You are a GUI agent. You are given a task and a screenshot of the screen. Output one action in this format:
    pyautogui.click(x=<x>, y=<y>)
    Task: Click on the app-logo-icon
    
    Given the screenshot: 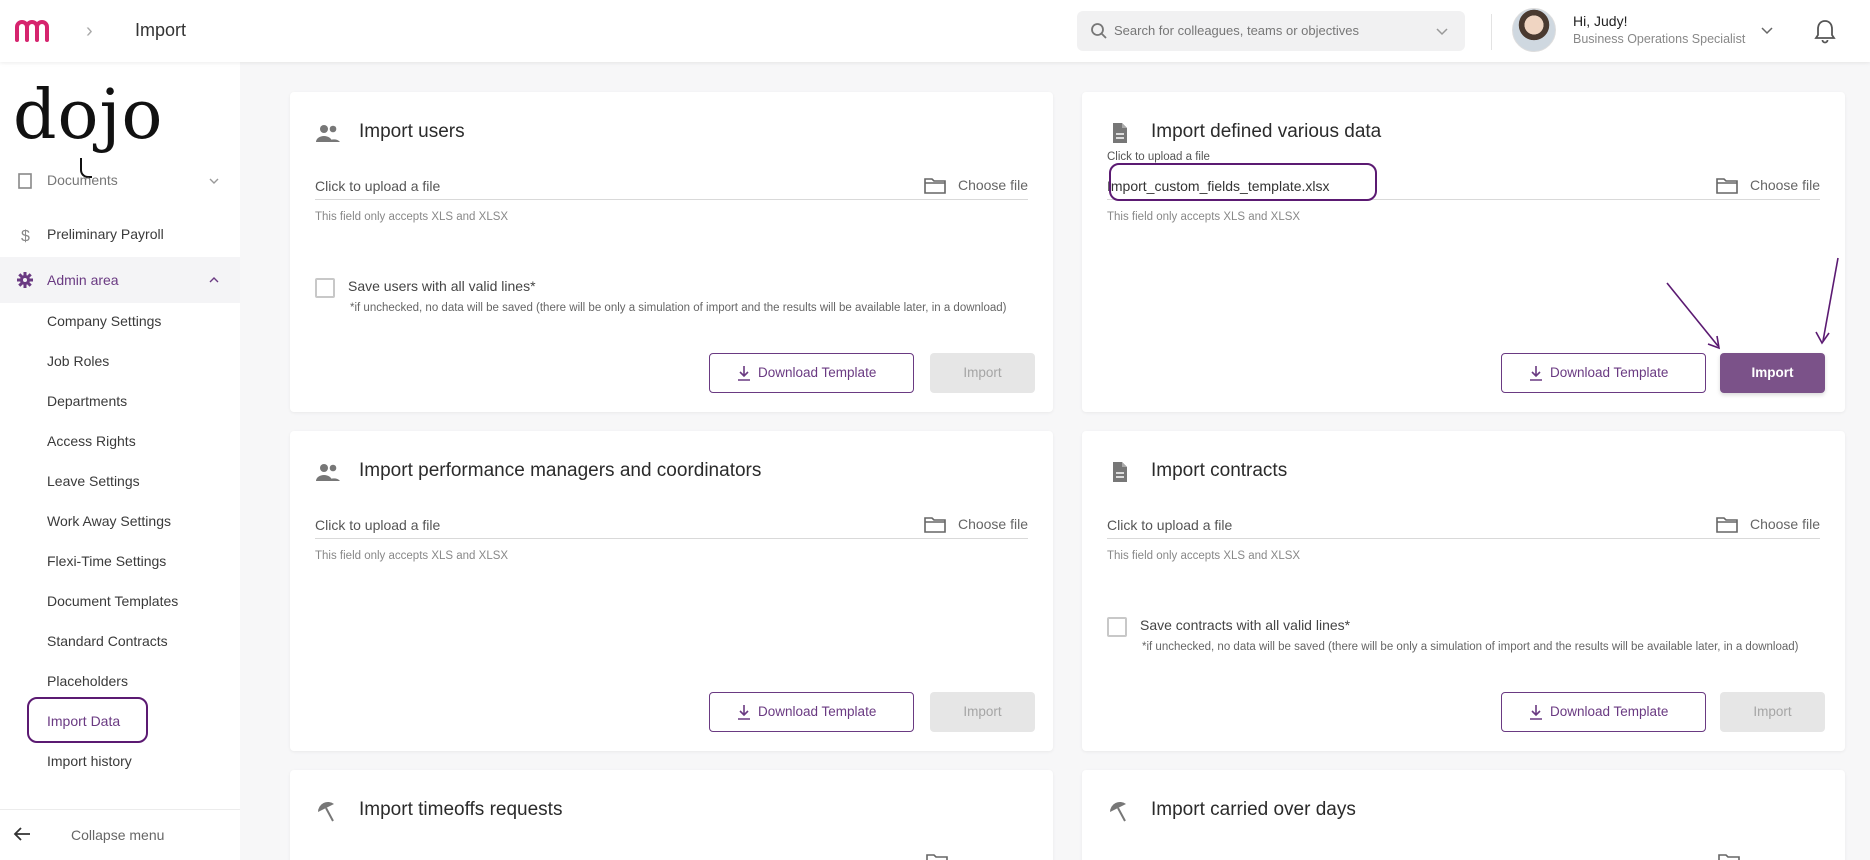 What is the action you would take?
    pyautogui.click(x=33, y=31)
    